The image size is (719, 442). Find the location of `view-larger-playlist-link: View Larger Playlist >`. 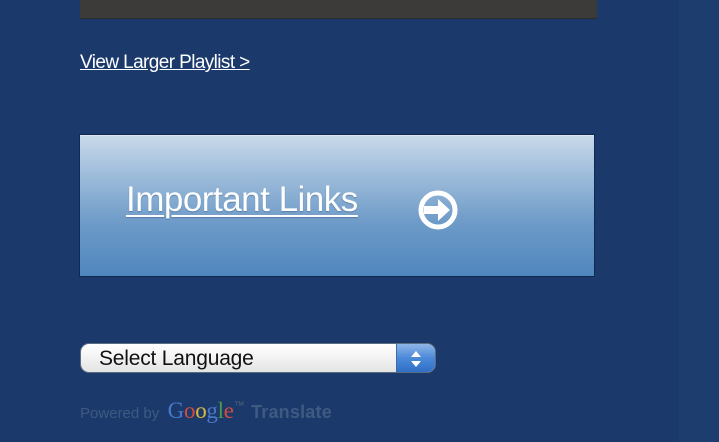

view-larger-playlist-link: View Larger Playlist > is located at coordinates (165, 63).